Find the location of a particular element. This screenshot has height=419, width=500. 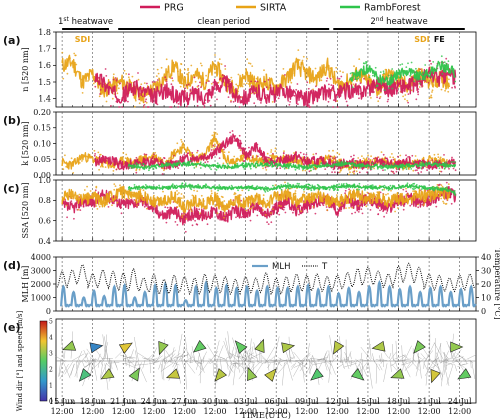

panel-letter: (b) is located at coordinates (12, 120).